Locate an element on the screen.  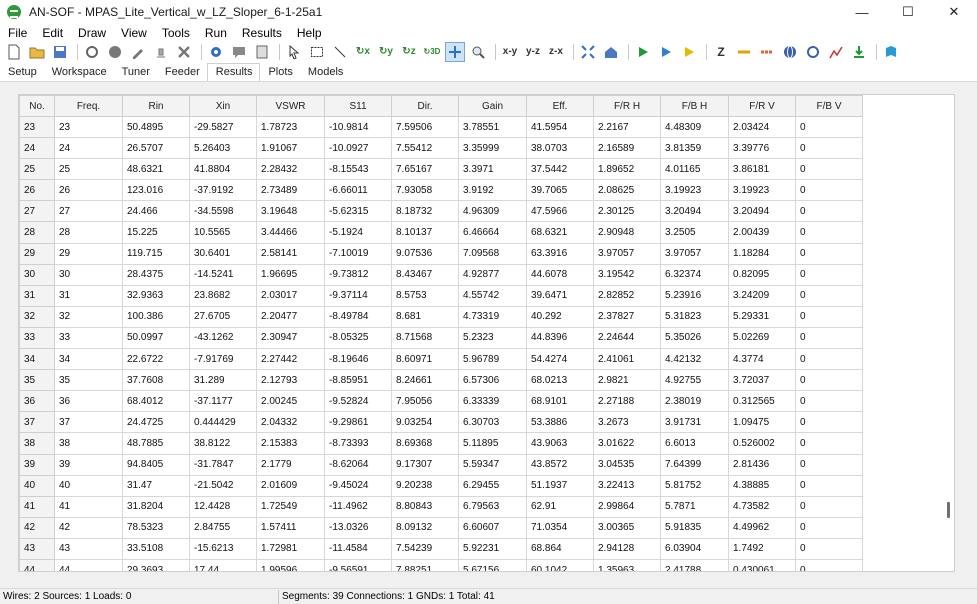
table-cell: 2.24644 is located at coordinates (627, 338).